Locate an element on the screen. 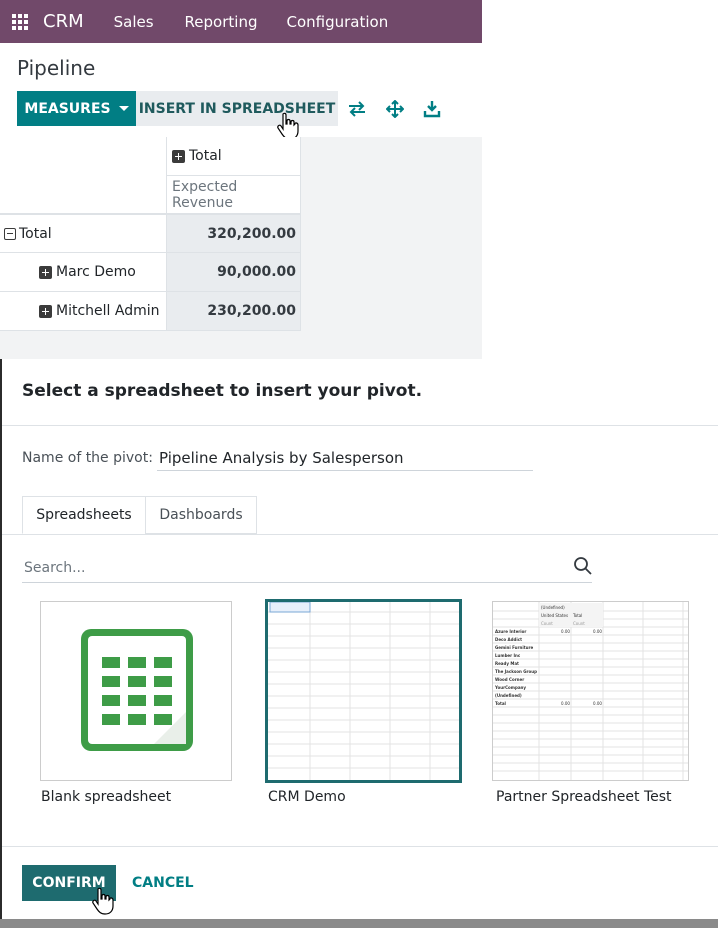 The image size is (718, 928). card-label-partner: Partner Spreadsheet Test is located at coordinates (584, 797).